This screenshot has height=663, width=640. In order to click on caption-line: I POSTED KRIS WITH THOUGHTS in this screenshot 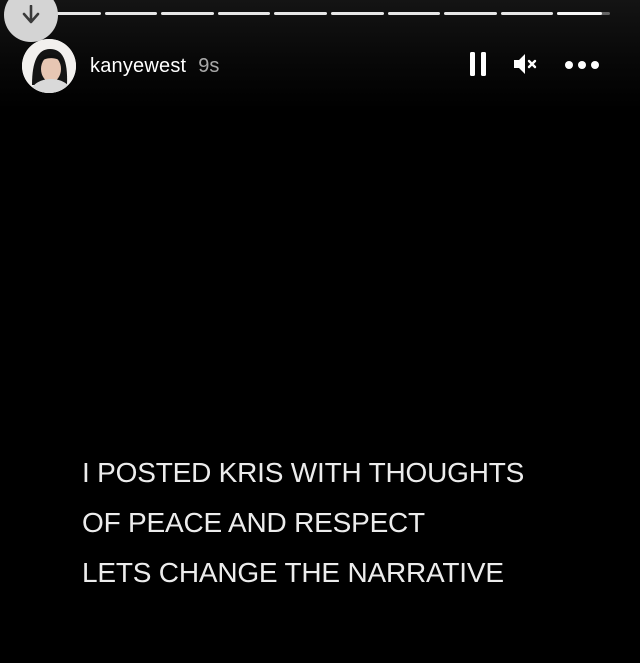, I will do `click(303, 472)`.